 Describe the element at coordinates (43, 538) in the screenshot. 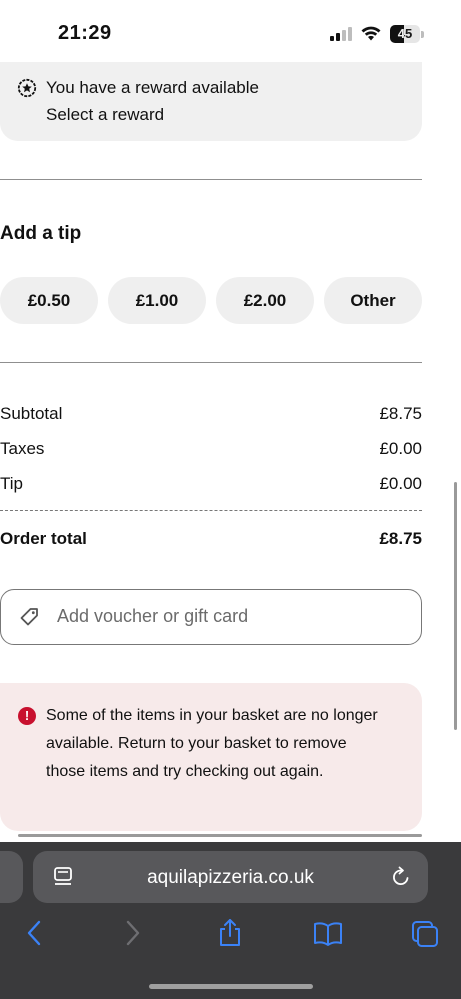

I see `order-total-label: Order total` at that location.